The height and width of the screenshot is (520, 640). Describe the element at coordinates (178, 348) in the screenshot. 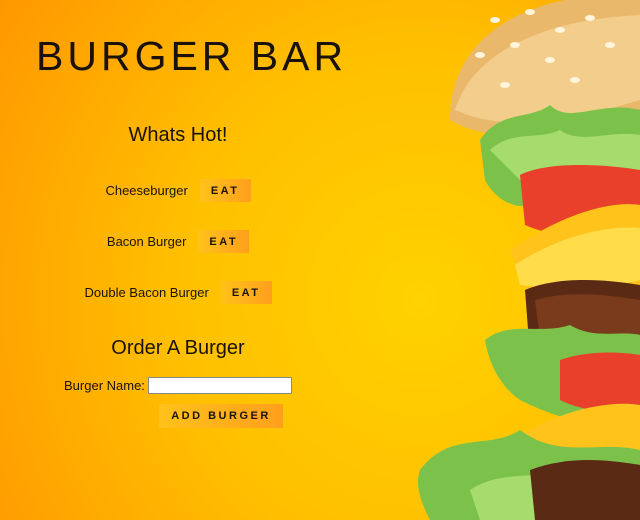

I see `order-burger-heading: Order A Burger` at that location.